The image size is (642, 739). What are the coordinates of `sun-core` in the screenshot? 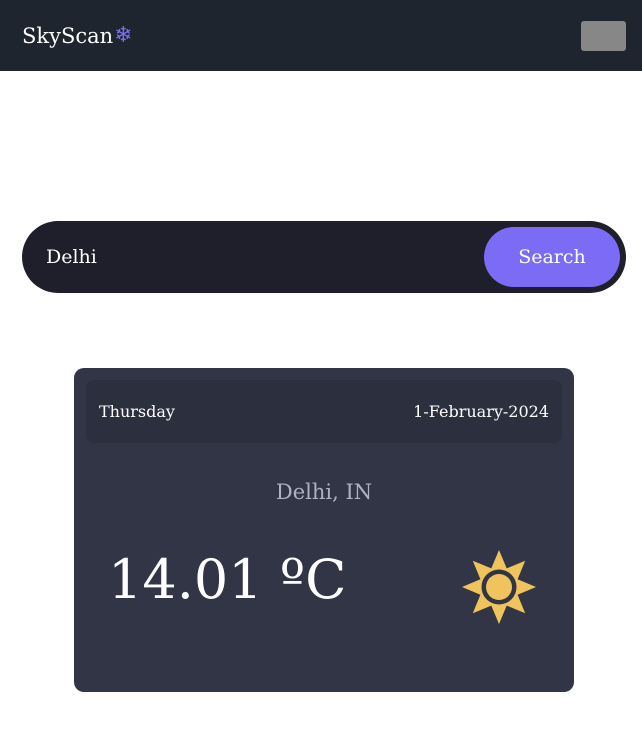 It's located at (499, 587).